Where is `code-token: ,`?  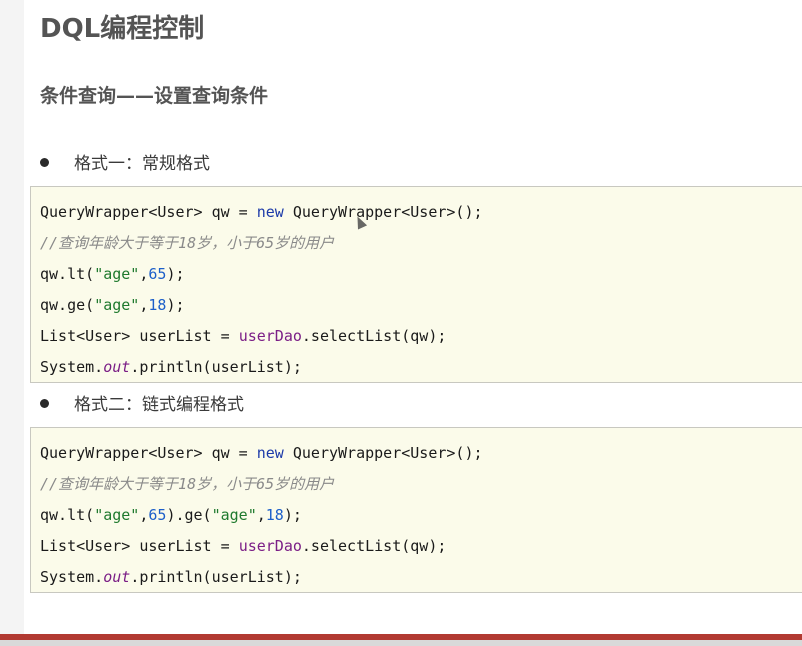
code-token: , is located at coordinates (261, 515).